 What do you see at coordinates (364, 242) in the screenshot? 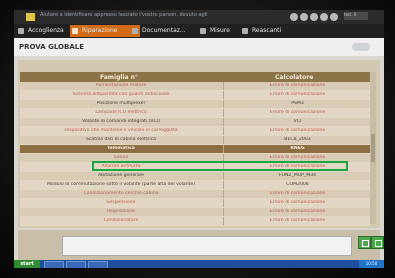
I see `refresh-button` at bounding box center [364, 242].